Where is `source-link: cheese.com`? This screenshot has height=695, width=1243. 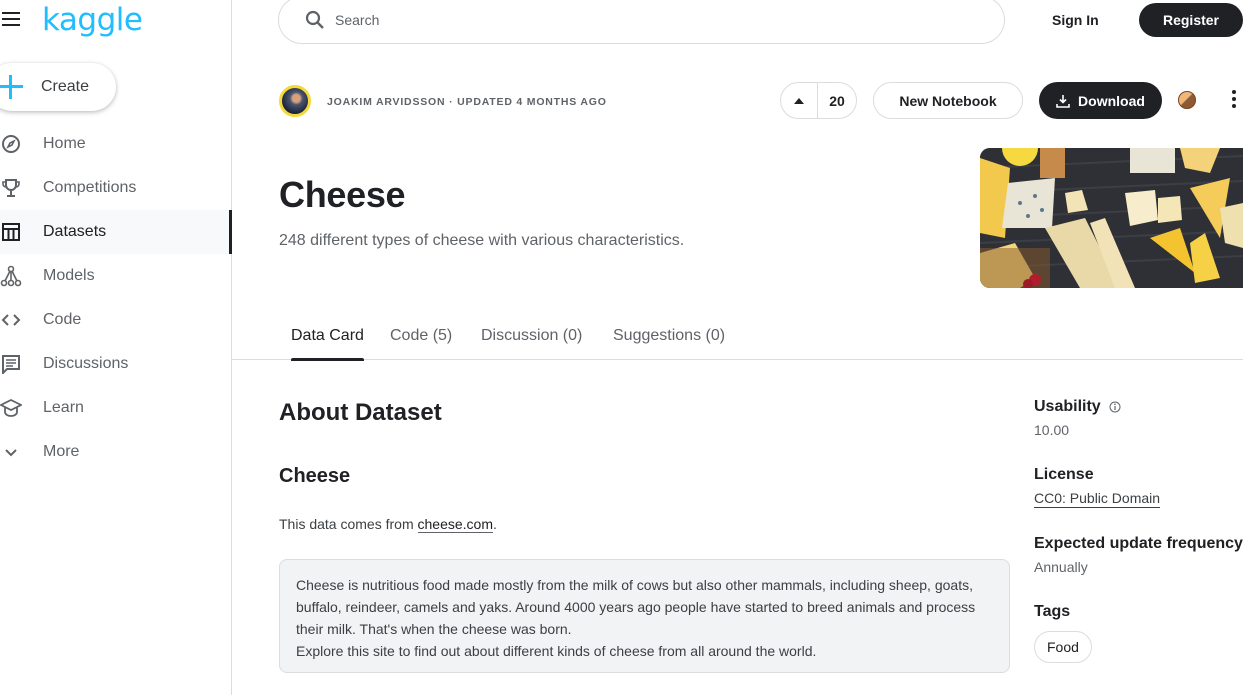
source-link: cheese.com is located at coordinates (455, 524).